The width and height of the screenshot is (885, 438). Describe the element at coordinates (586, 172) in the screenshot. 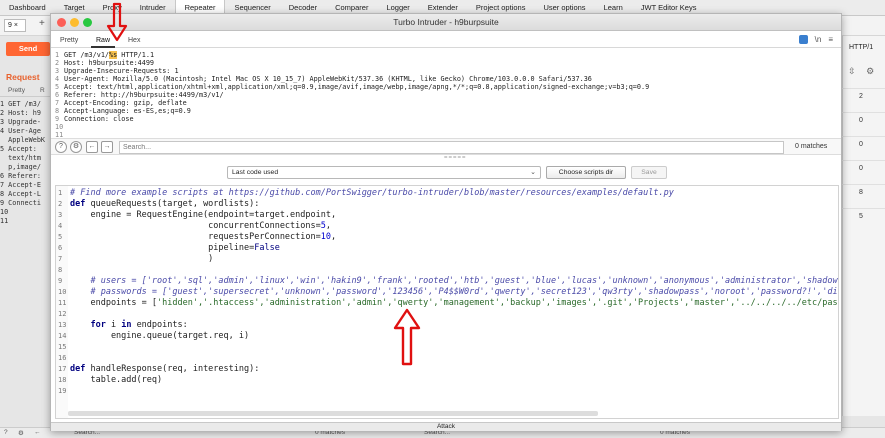

I see `choose-scripts-dir-button: Choose scripts dir` at that location.